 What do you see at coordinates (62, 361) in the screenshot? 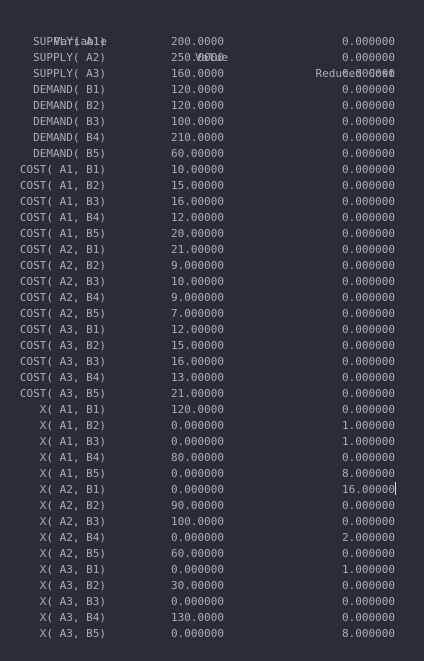
I see `variable-cell: COST( A3, B3)` at bounding box center [62, 361].